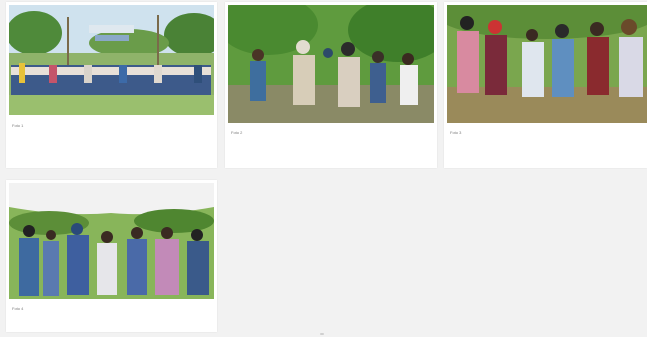 The height and width of the screenshot is (337, 647). I want to click on photo-1-label: Foto 1, so click(18, 125).